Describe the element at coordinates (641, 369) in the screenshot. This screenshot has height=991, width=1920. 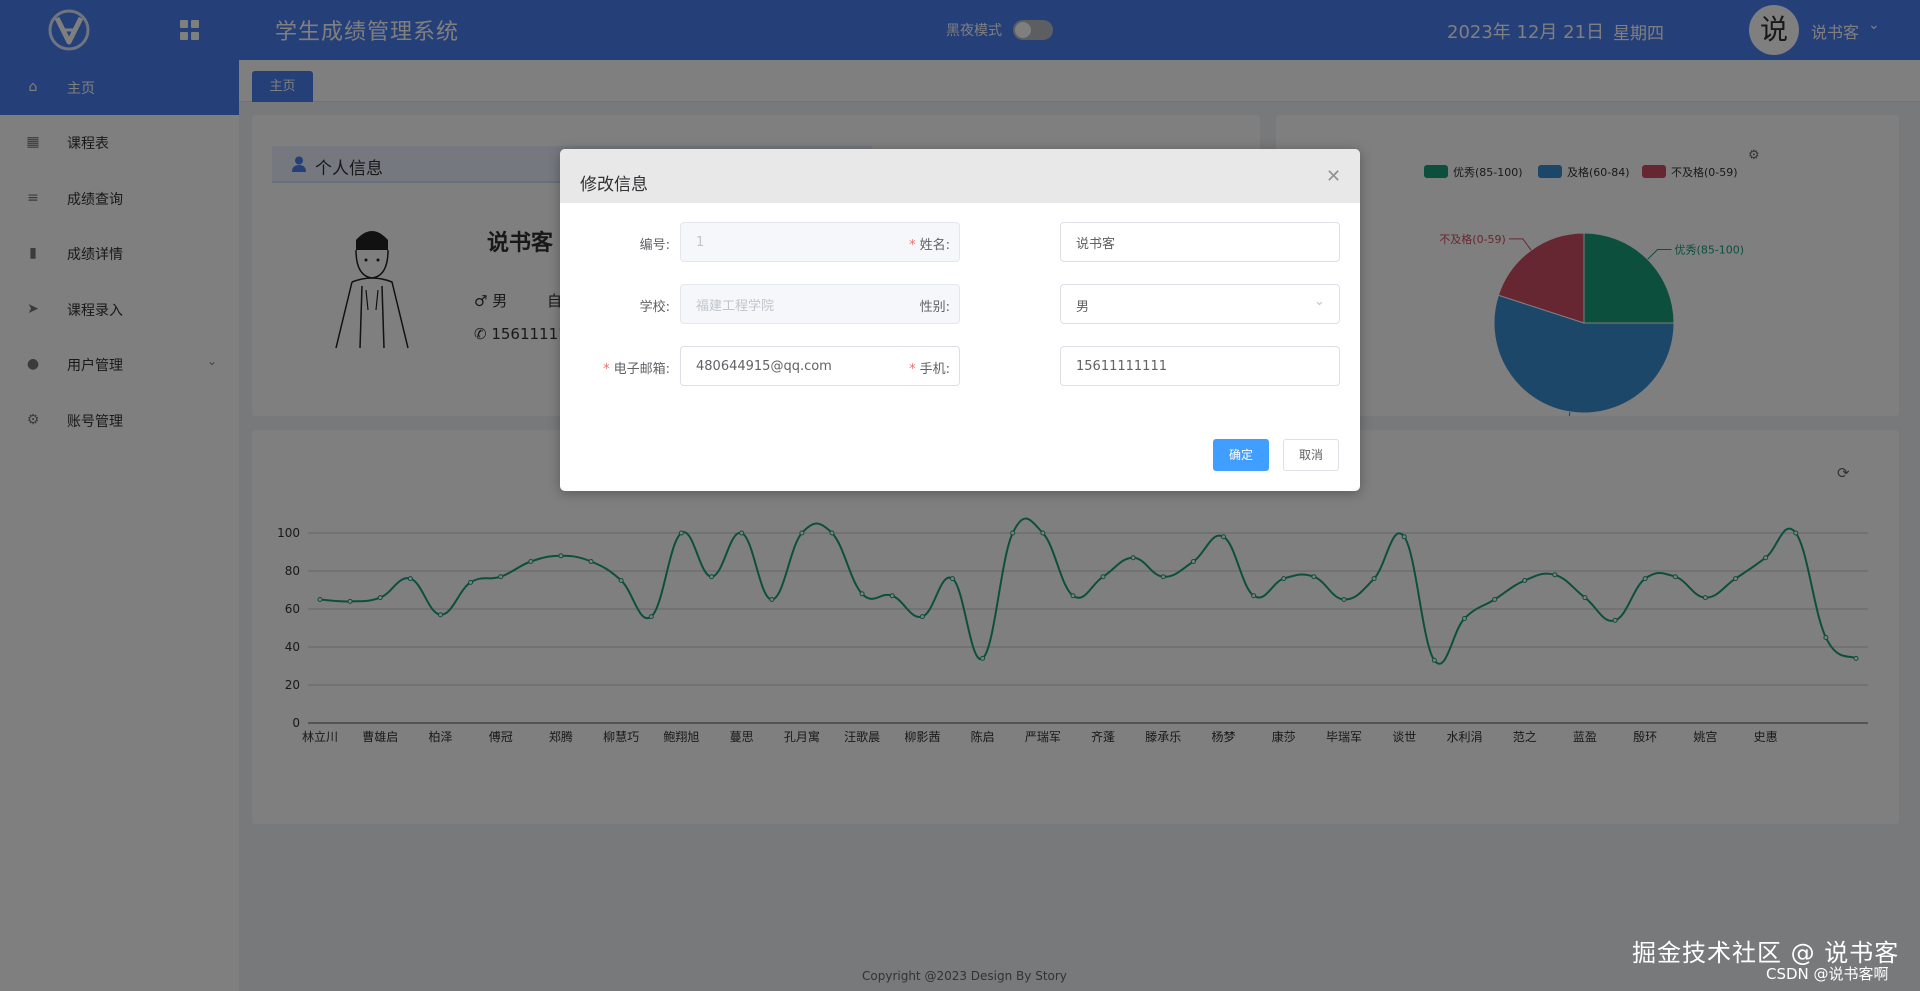
I see `email-label-text: 电子邮箱:` at that location.